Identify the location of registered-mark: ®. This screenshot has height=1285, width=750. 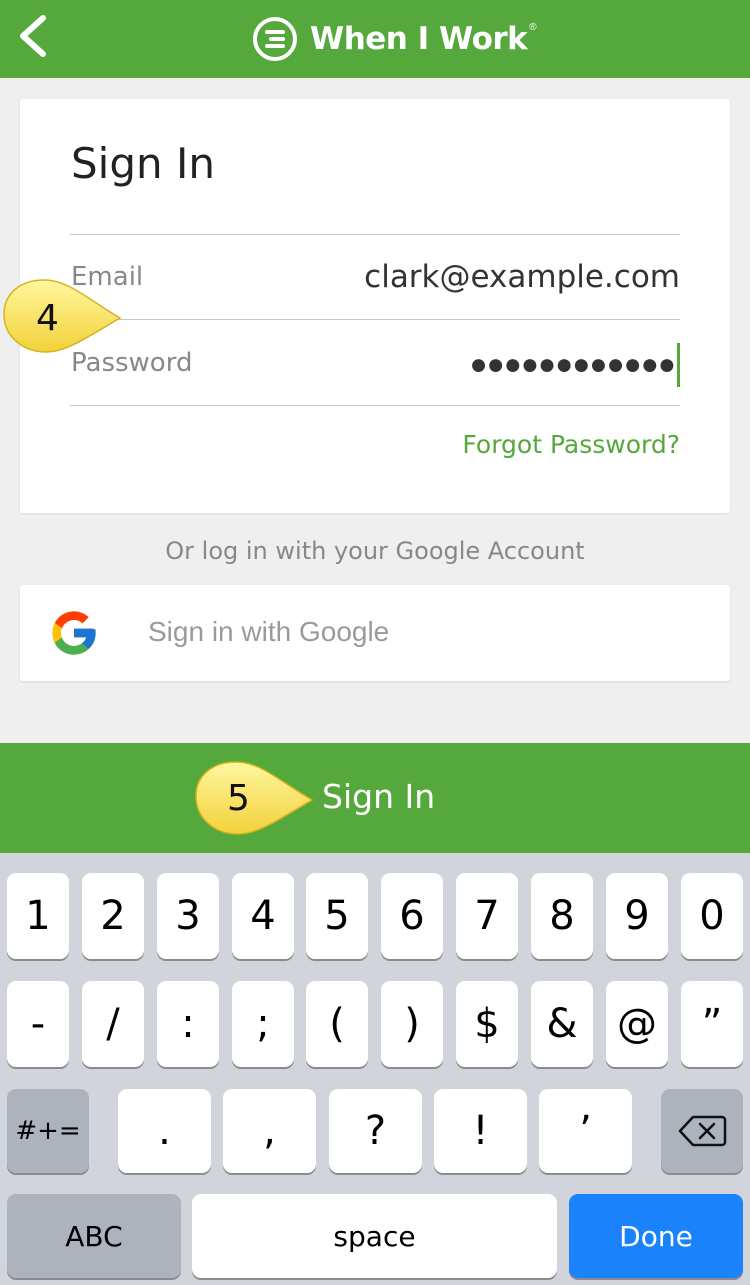
(533, 27).